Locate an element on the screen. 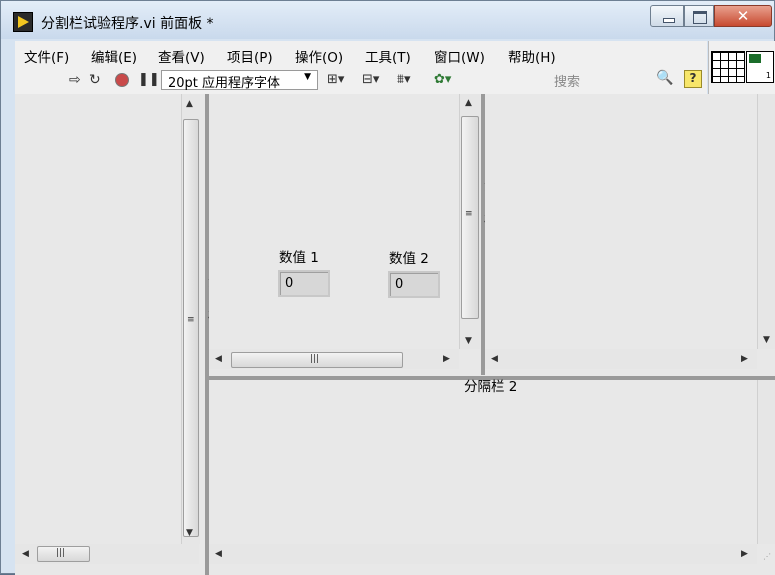  left-pane-vscrollbar: ▲ ≡ ▼ is located at coordinates (190, 319).